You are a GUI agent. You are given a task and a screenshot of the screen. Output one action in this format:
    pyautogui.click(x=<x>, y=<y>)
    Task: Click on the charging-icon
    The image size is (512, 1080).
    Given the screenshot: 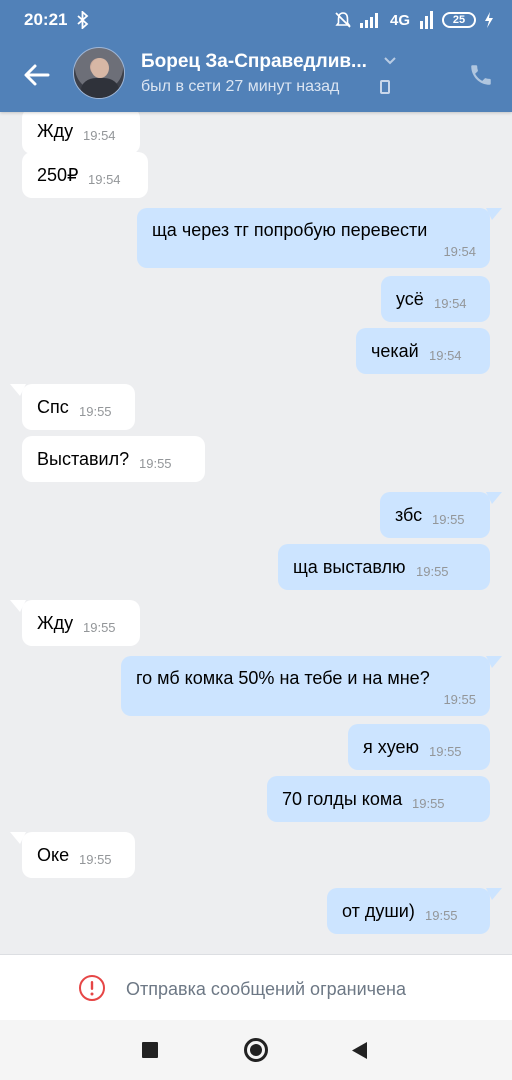 What is the action you would take?
    pyautogui.click(x=489, y=20)
    